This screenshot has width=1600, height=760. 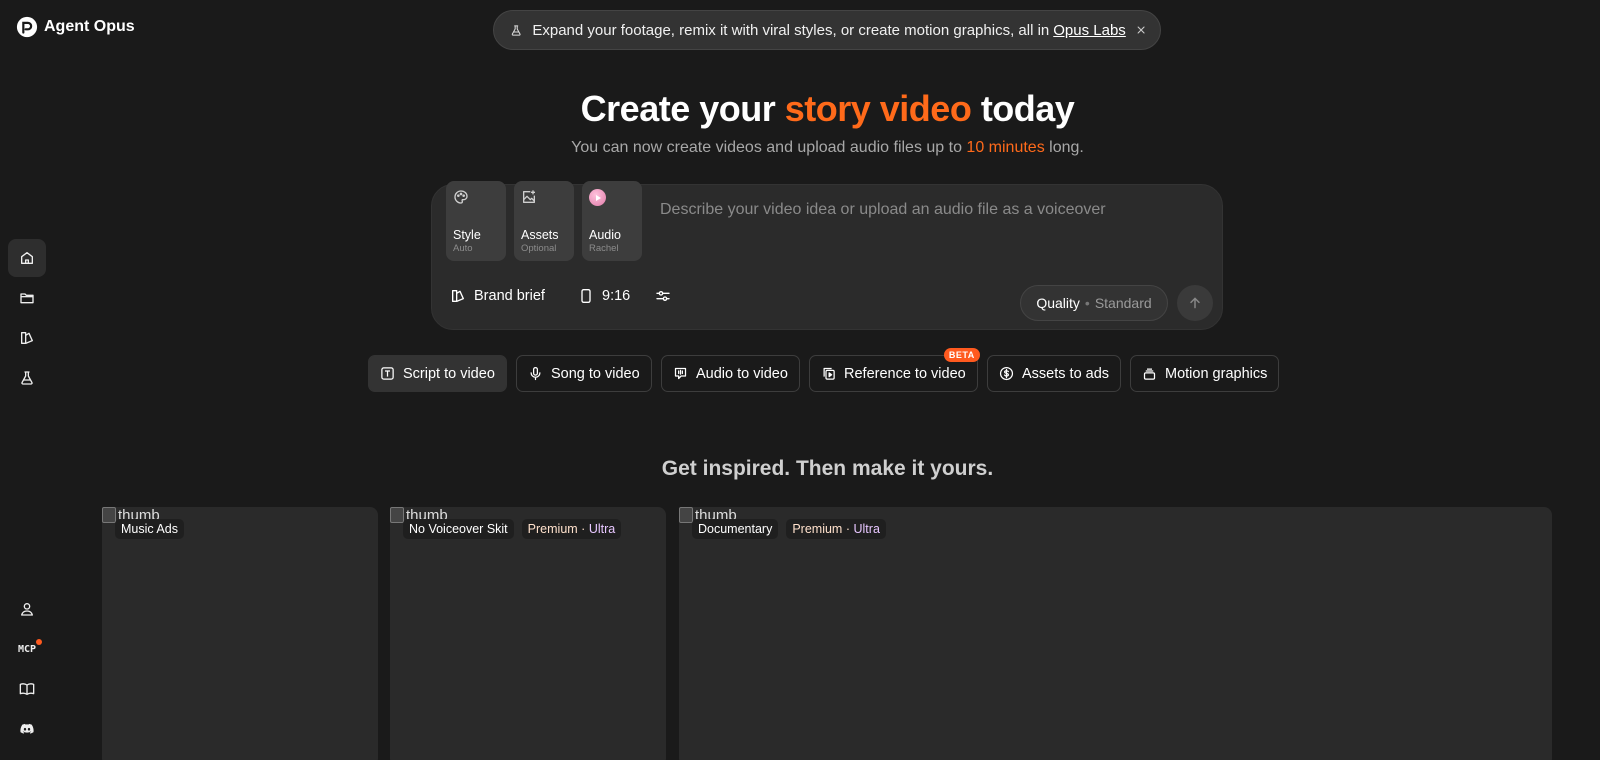 I want to click on brand-brief-button: Brand brief, so click(x=497, y=296).